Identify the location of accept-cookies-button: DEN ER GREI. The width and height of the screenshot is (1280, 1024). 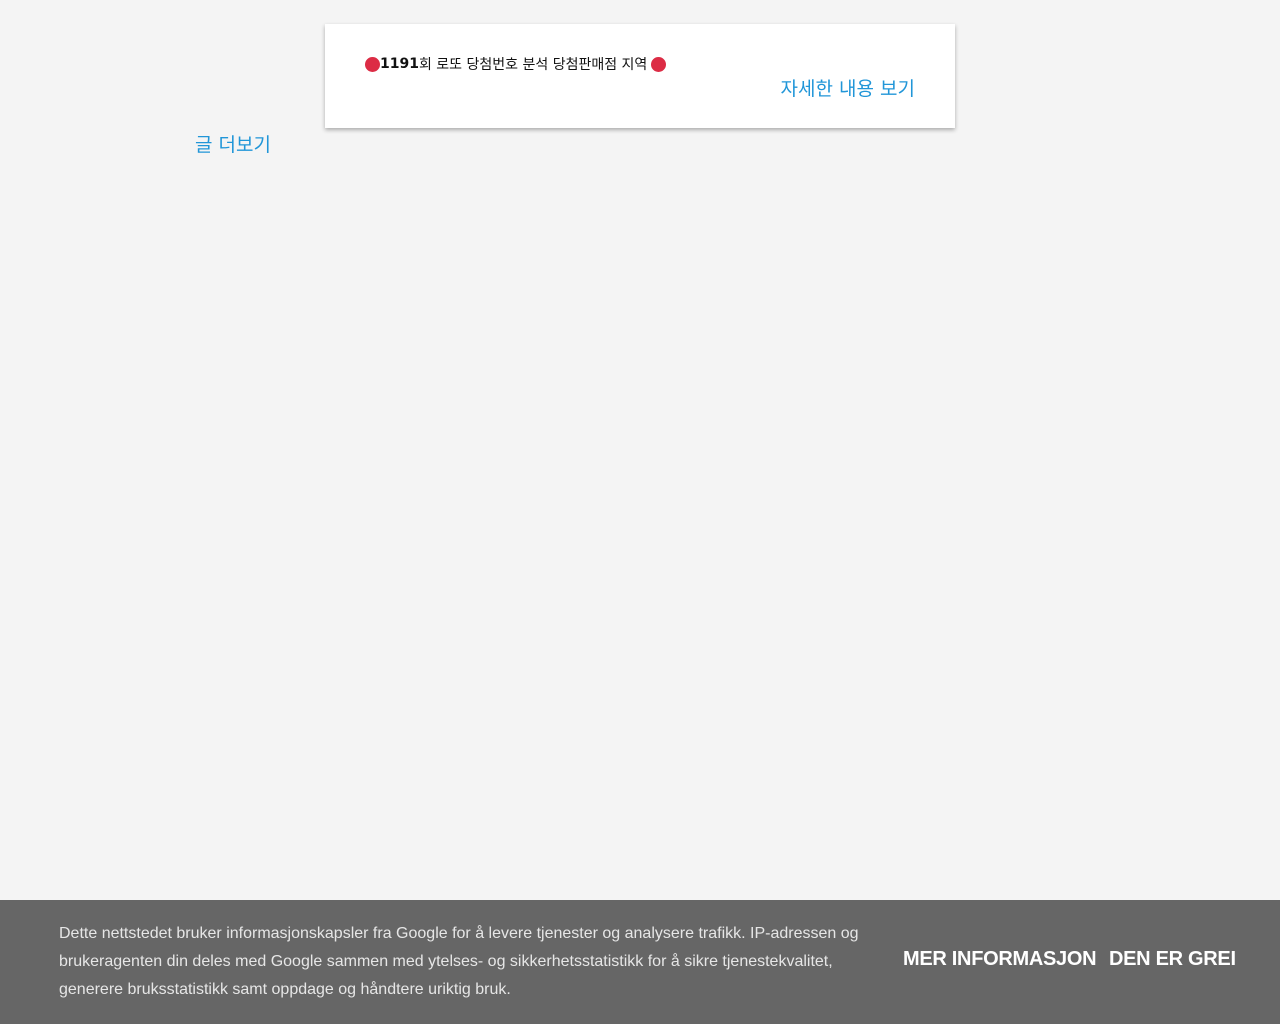
(1172, 959).